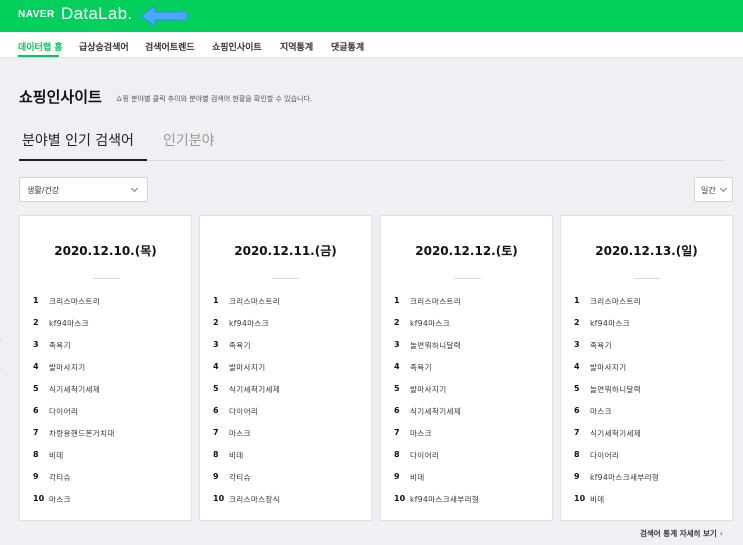 This screenshot has height=545, width=743. Describe the element at coordinates (285, 251) in the screenshot. I see `card-date: 2020.12.11.(금)` at that location.